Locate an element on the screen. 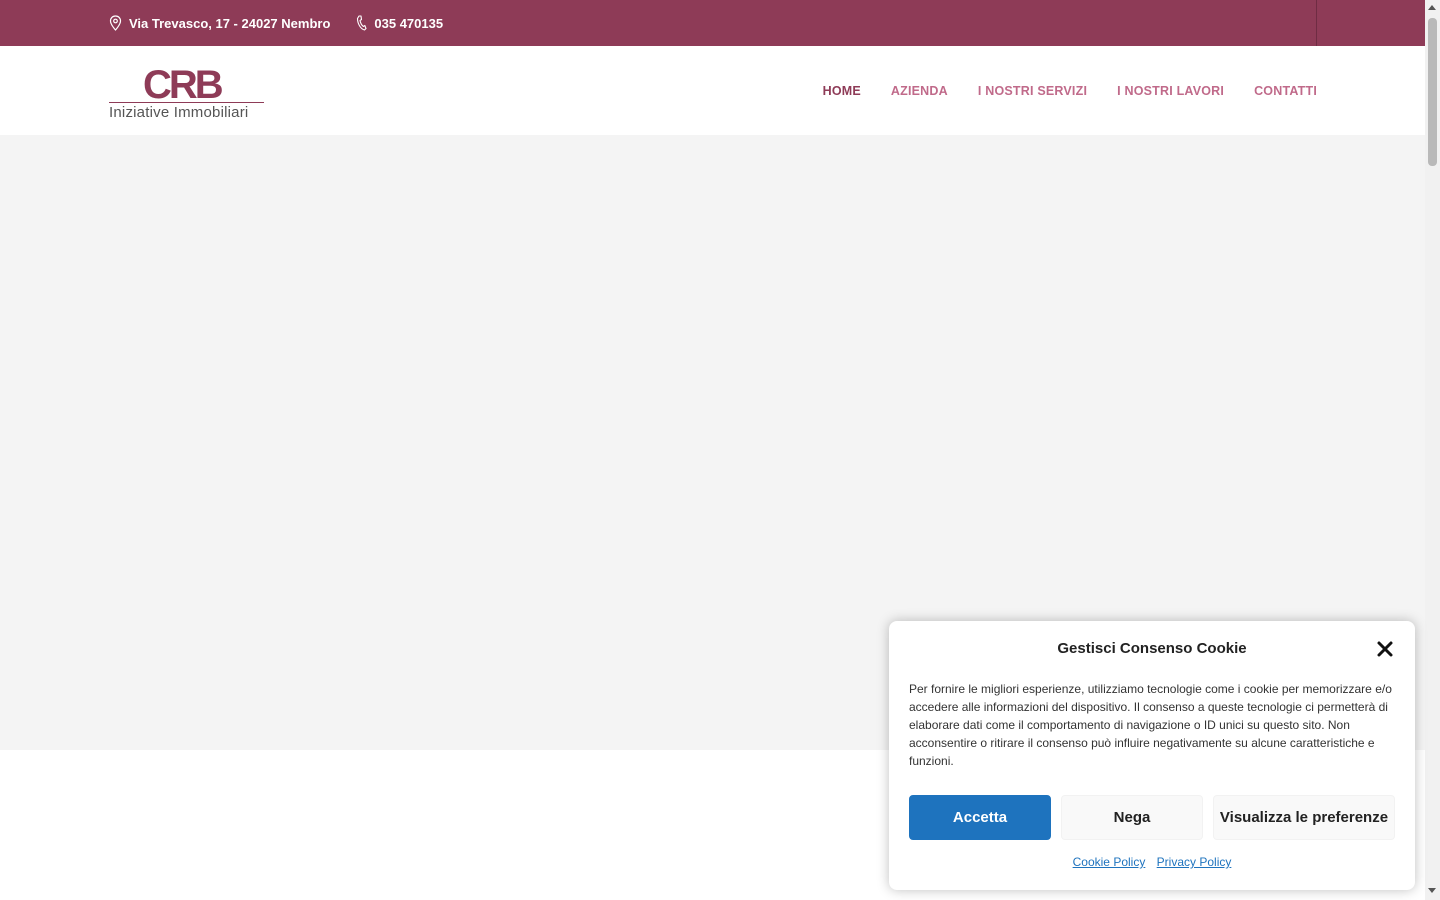 The height and width of the screenshot is (900, 1440). logo-subtitle: Iniziative Immobiliari is located at coordinates (179, 112).